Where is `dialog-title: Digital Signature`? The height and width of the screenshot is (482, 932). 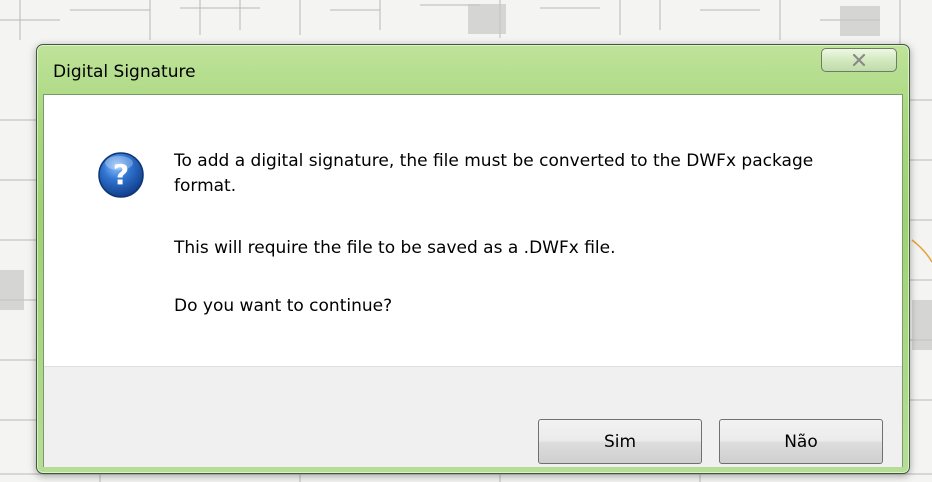 dialog-title: Digital Signature is located at coordinates (124, 72).